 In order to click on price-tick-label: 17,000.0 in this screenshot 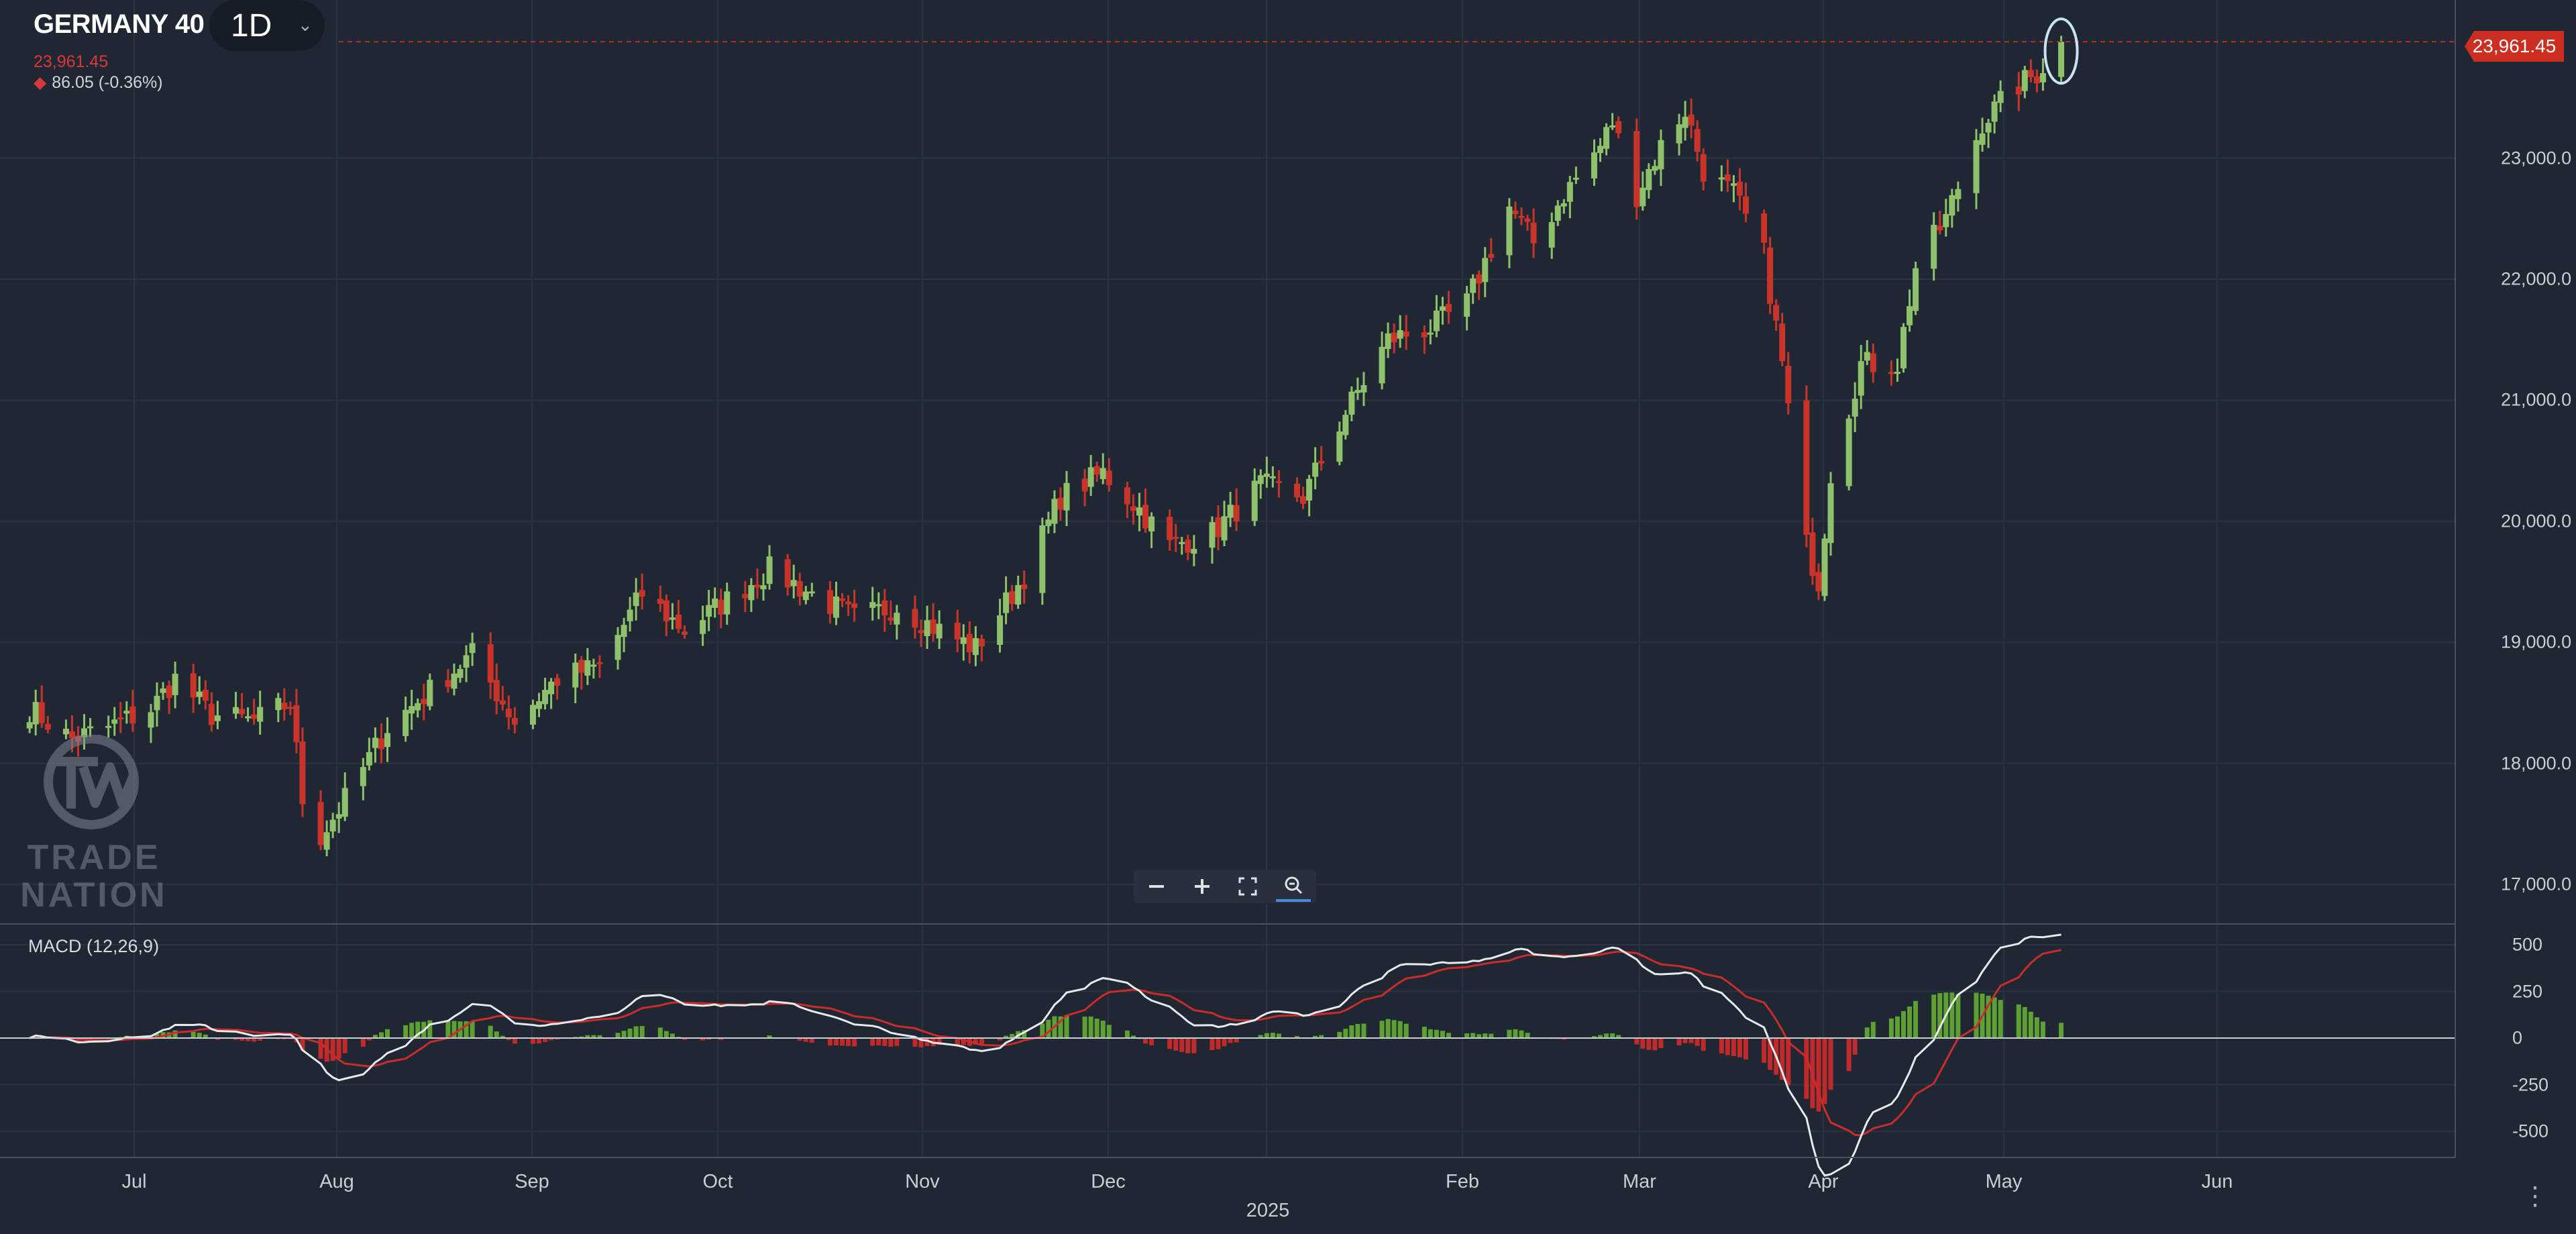, I will do `click(2536, 884)`.